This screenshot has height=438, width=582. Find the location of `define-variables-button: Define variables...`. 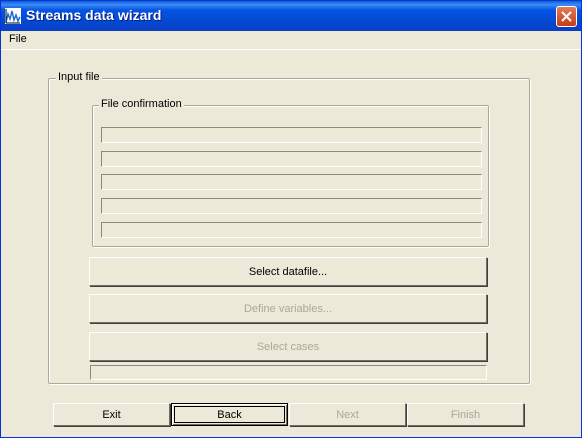

define-variables-button: Define variables... is located at coordinates (288, 308).